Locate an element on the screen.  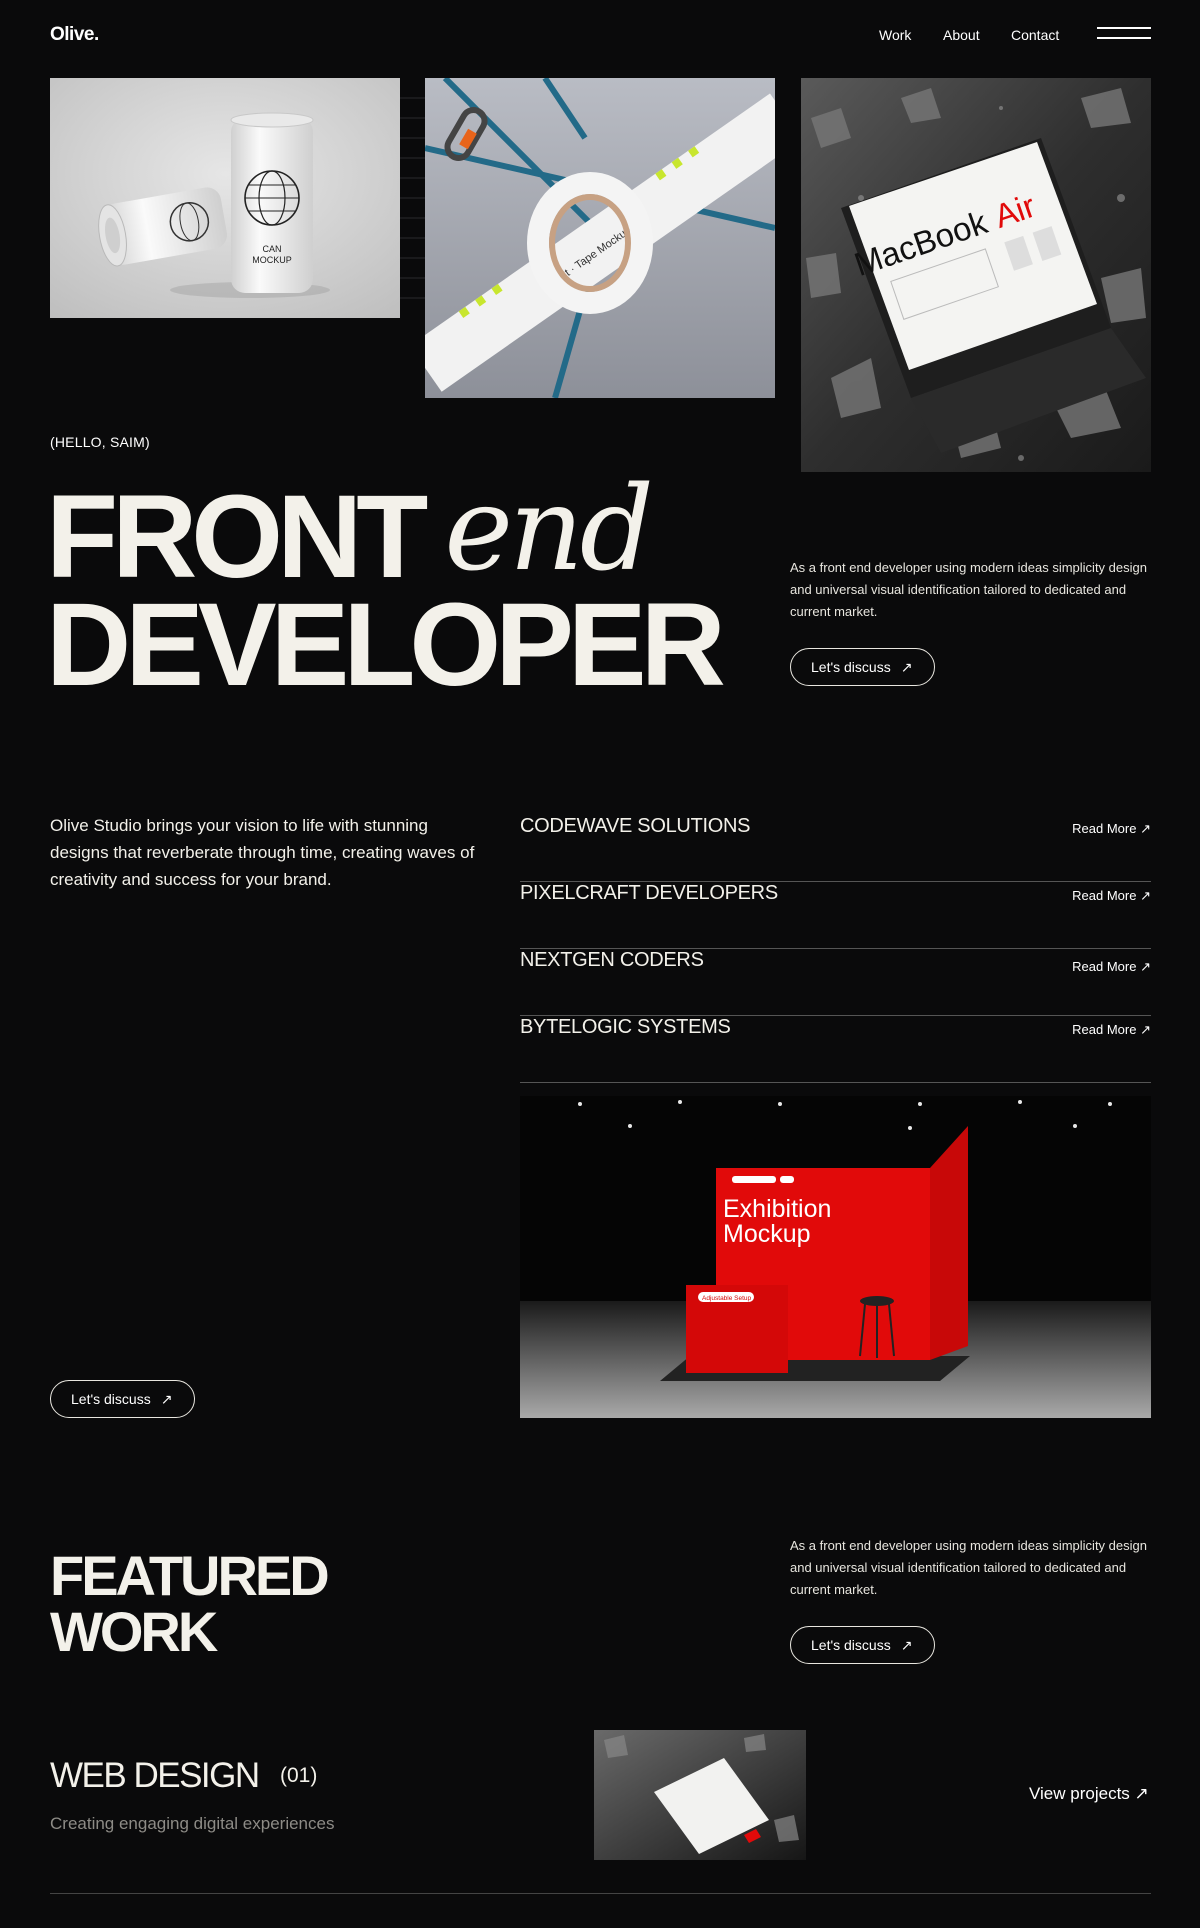
service-name: NEXTGEN CODERS is located at coordinates (612, 960).